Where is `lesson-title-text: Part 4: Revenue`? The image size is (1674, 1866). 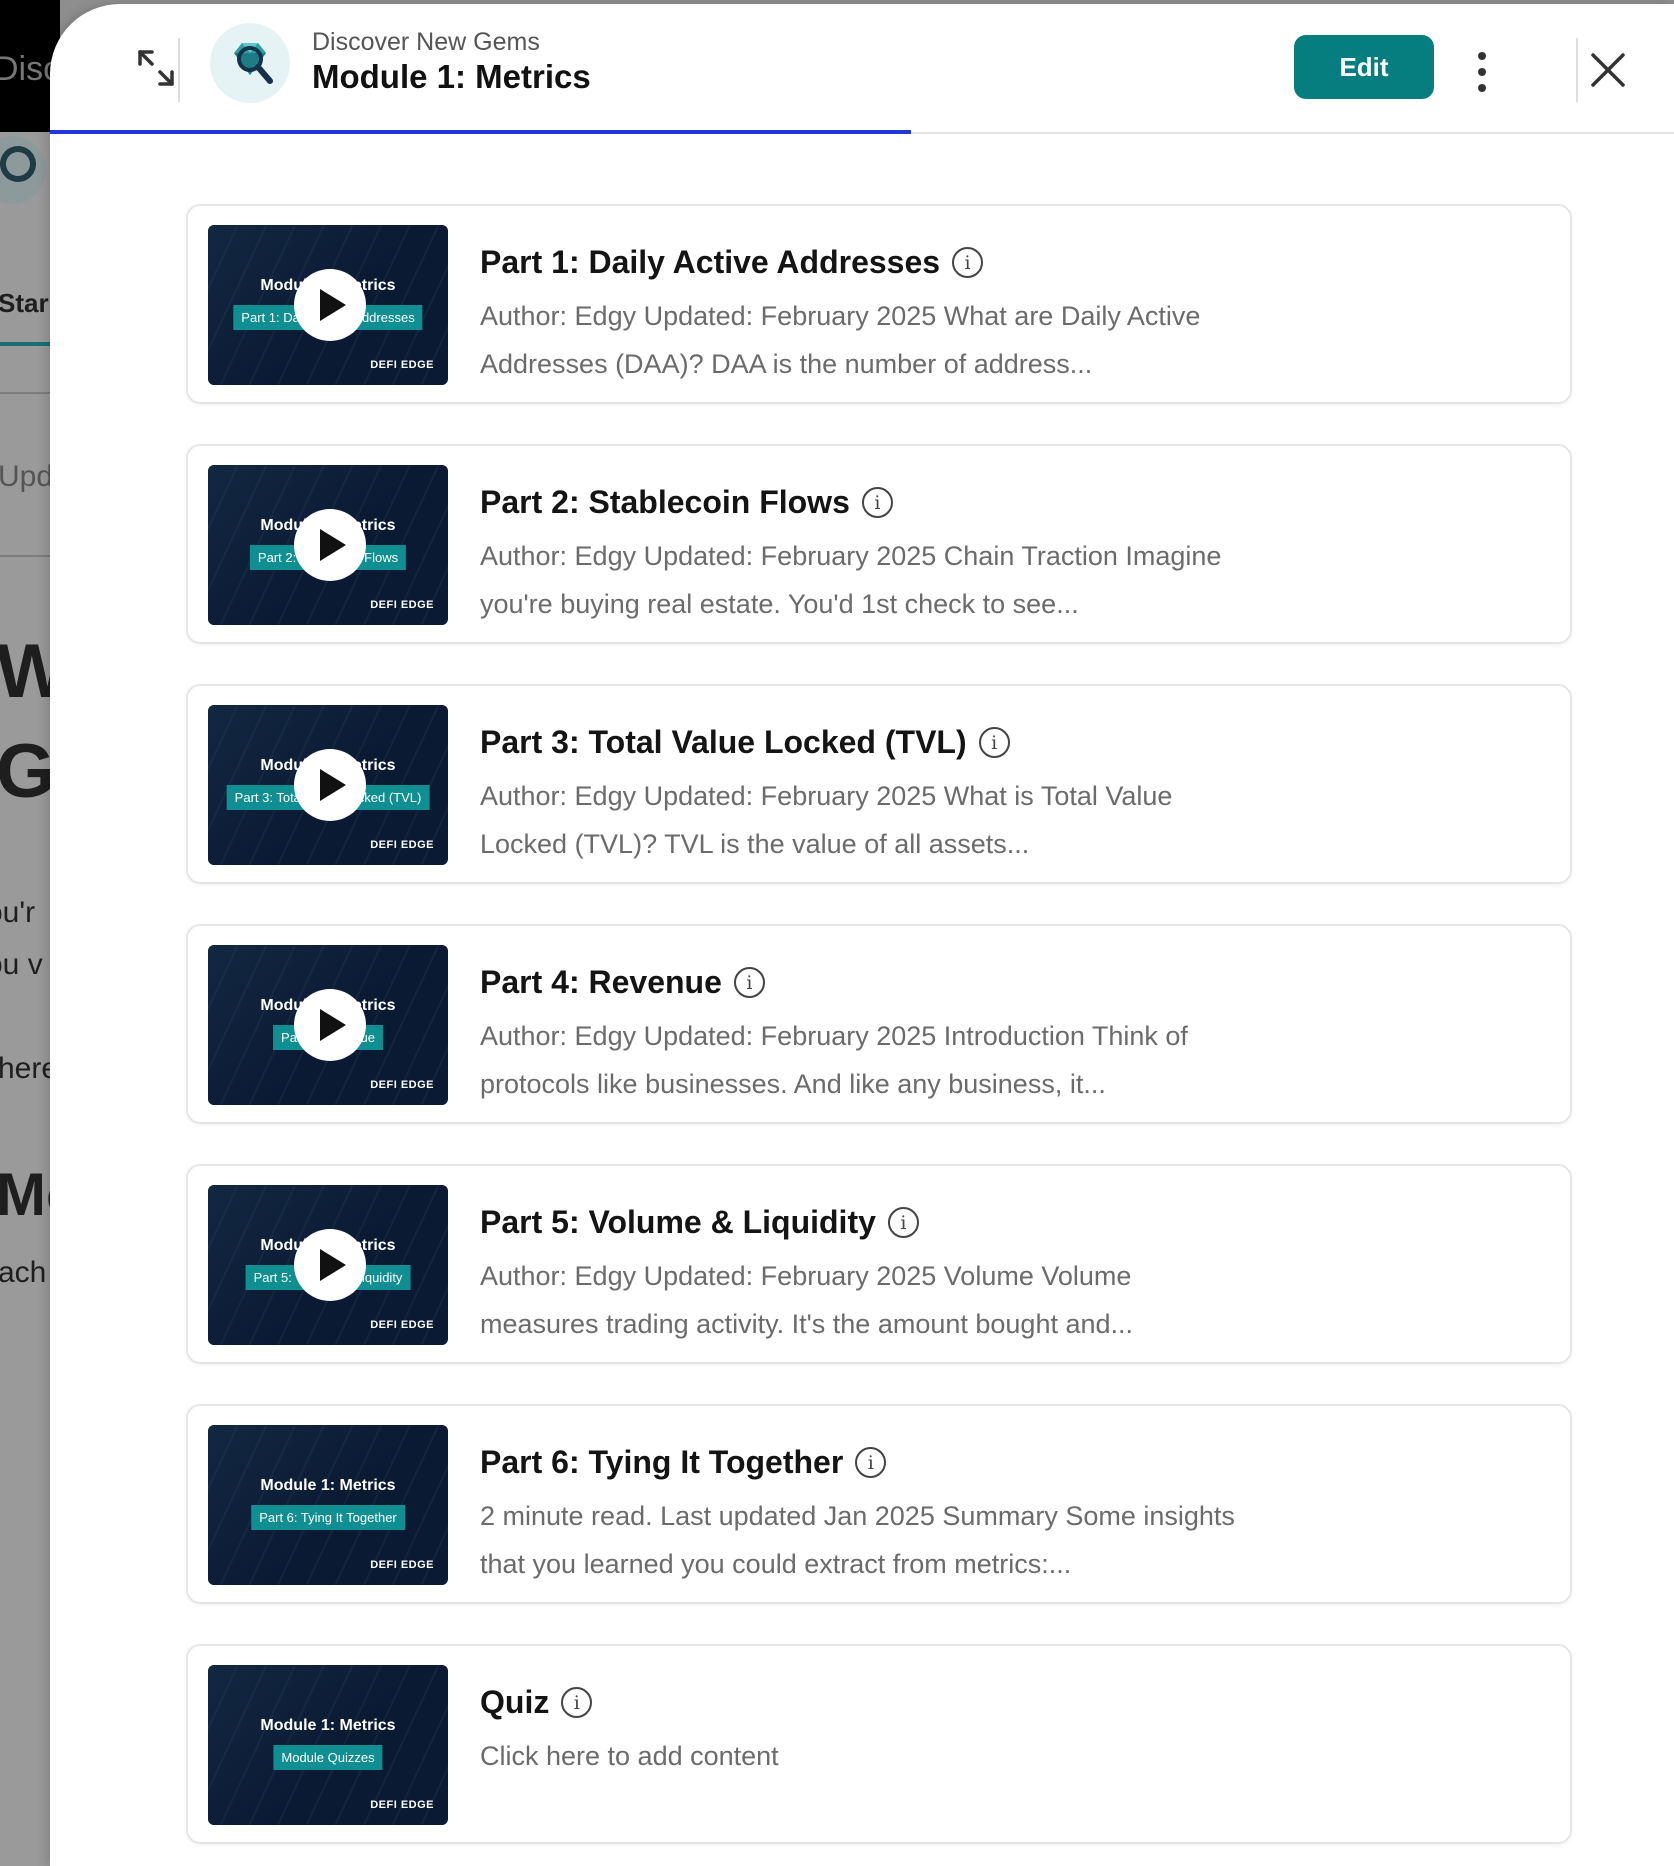 lesson-title-text: Part 4: Revenue is located at coordinates (601, 982).